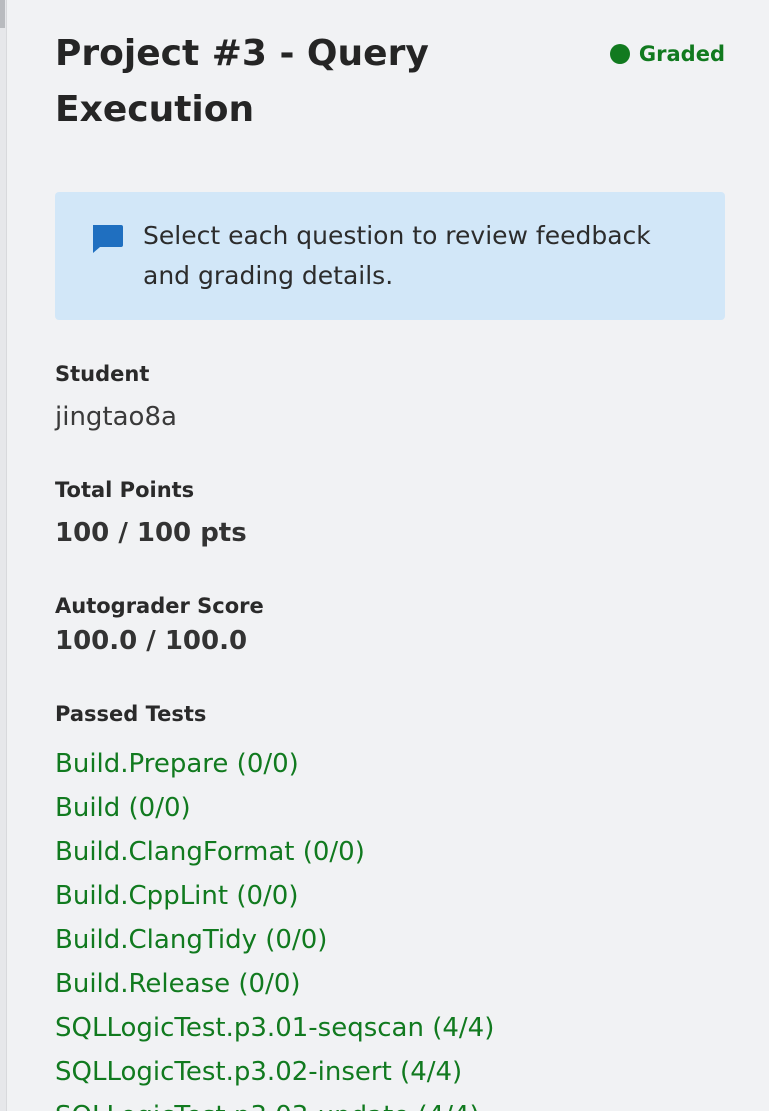 The image size is (769, 1111). What do you see at coordinates (274, 940) in the screenshot?
I see `test-item: Build.ClangTidy (0/0)` at bounding box center [274, 940].